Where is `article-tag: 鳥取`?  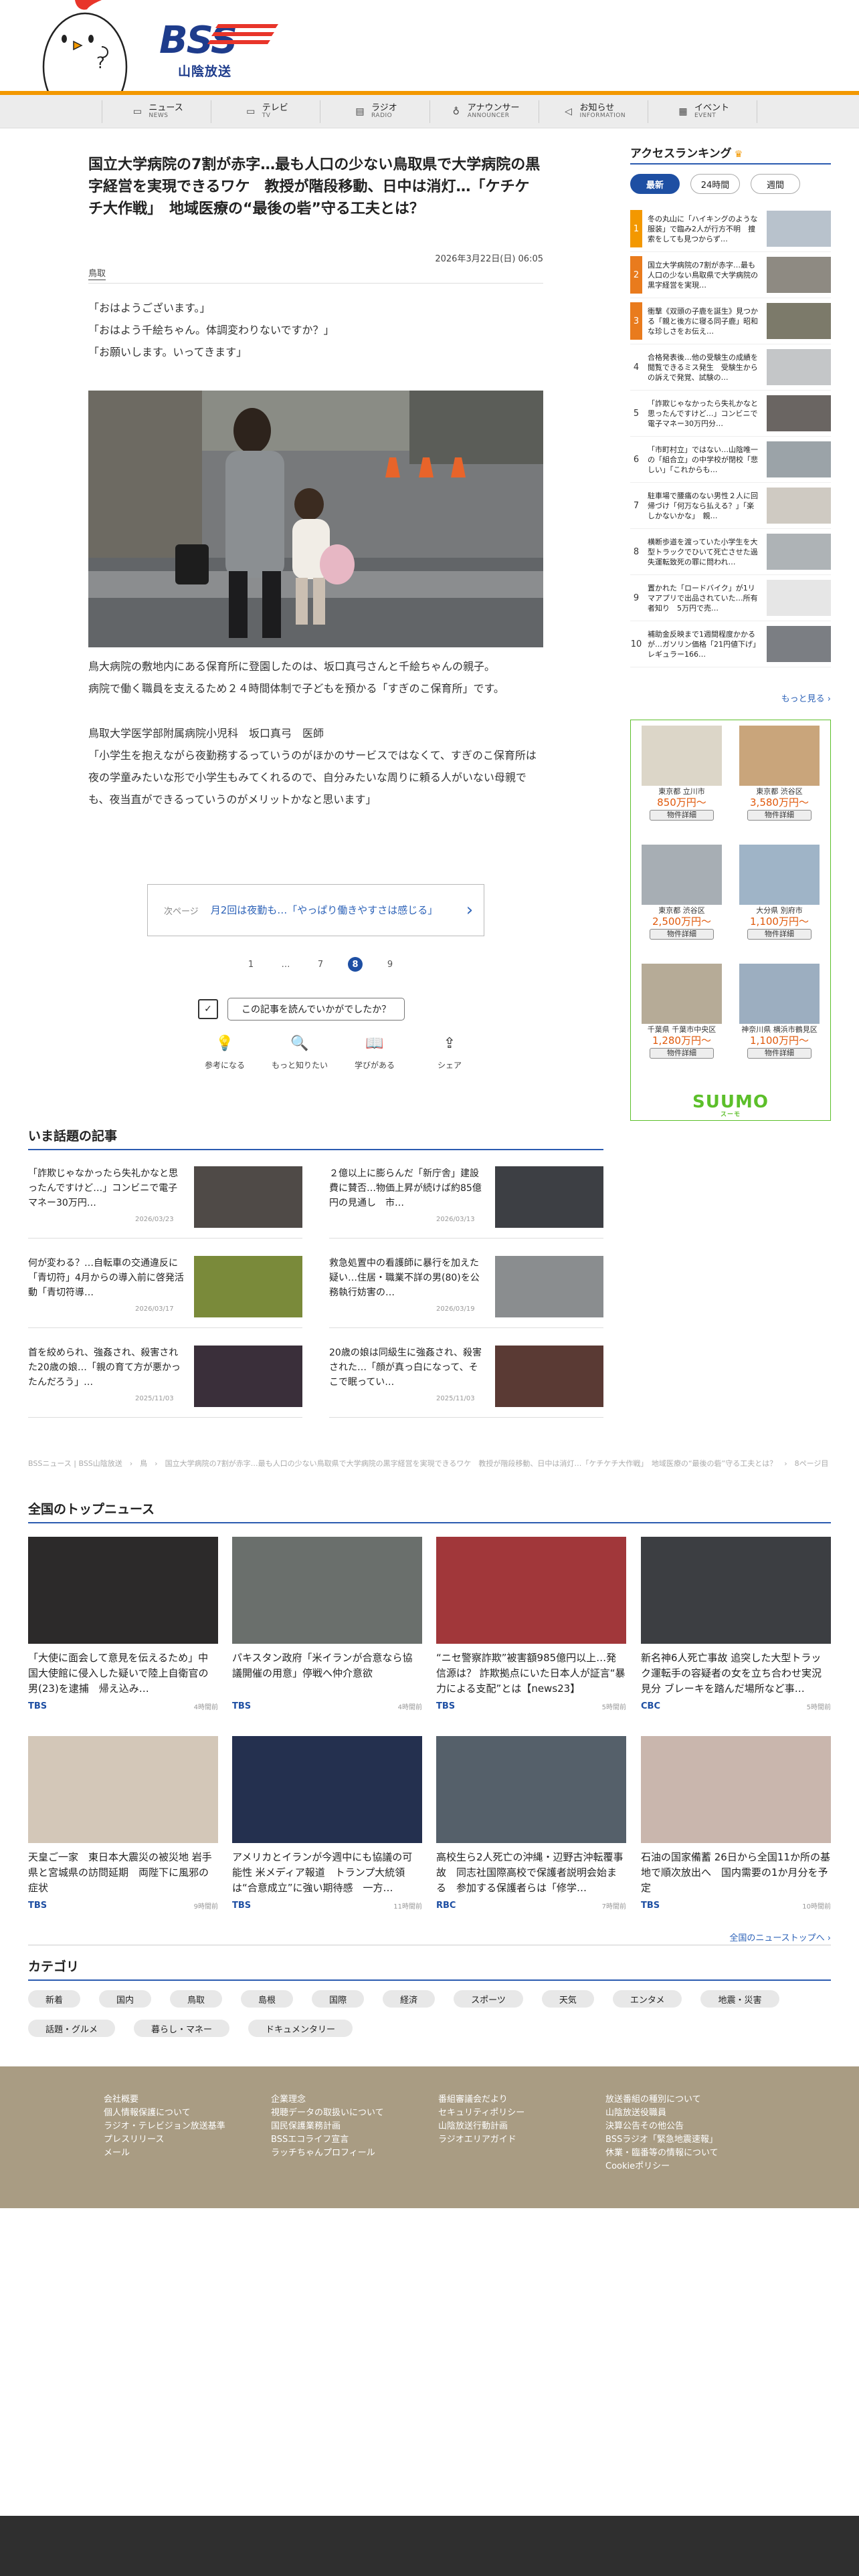 article-tag: 鳥取 is located at coordinates (97, 275).